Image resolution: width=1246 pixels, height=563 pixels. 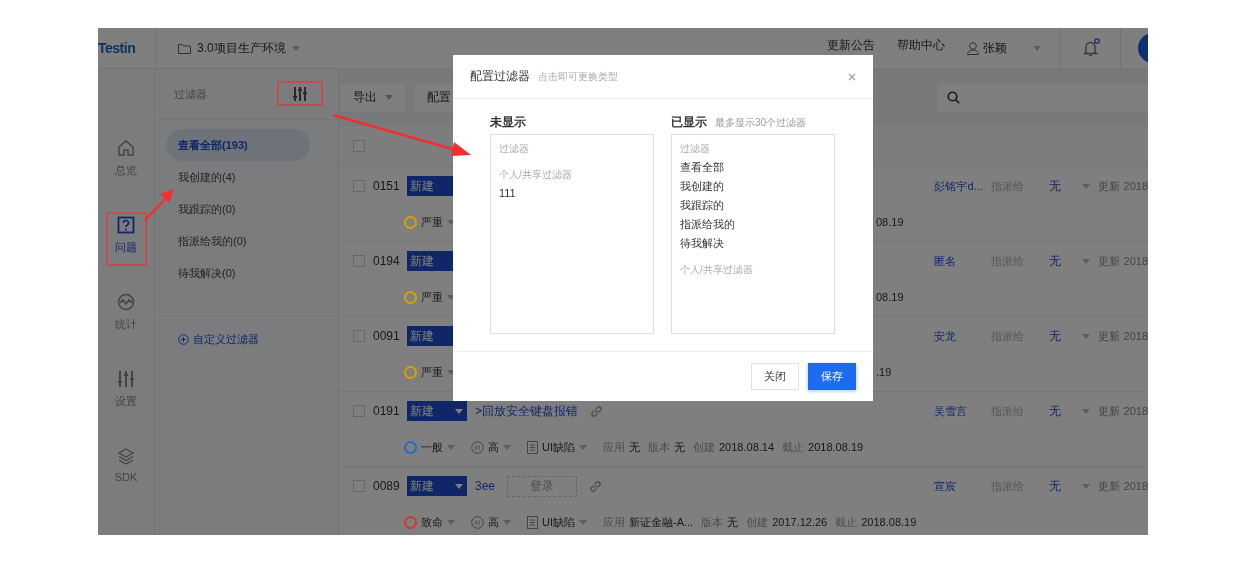 I want to click on filter-item: 我跟踪的(0), so click(x=238, y=209).